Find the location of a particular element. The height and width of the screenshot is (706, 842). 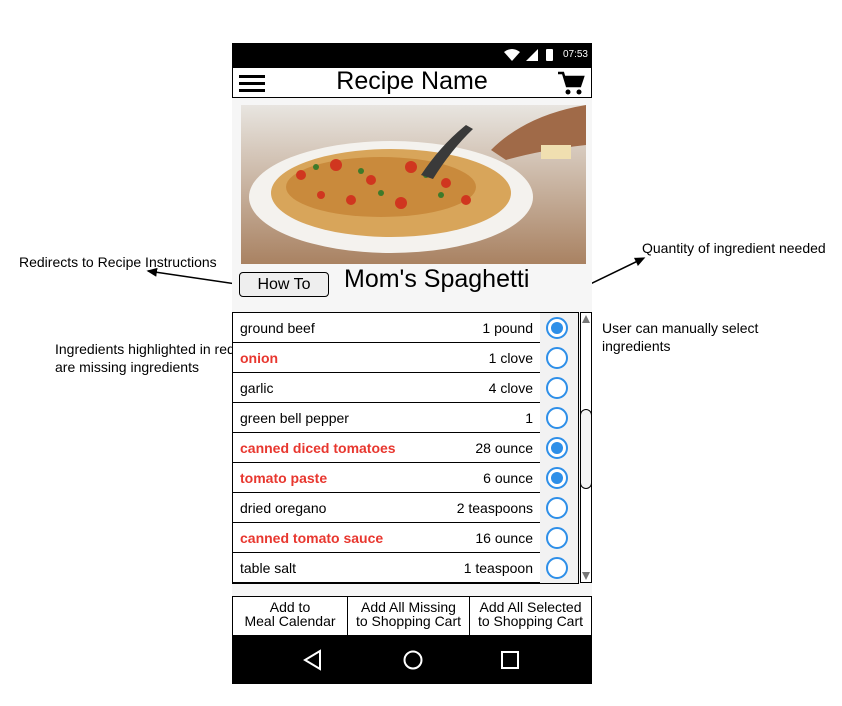

home-icon is located at coordinates (413, 660).